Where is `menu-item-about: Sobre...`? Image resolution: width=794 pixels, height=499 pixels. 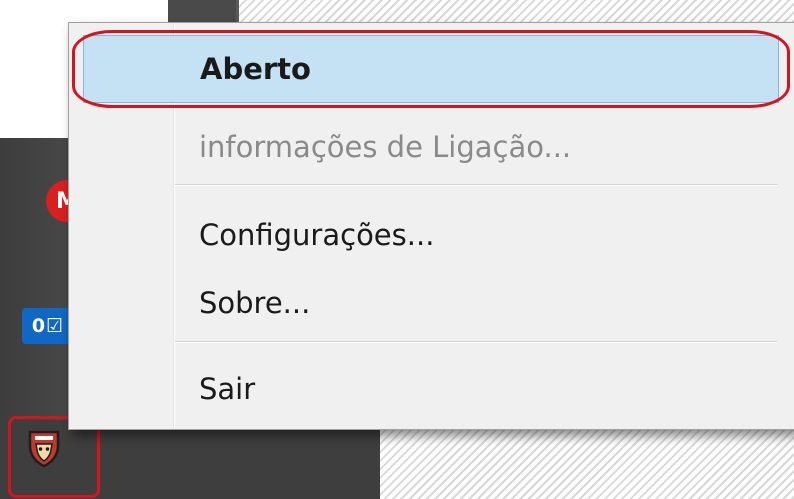 menu-item-about: Sobre... is located at coordinates (431, 303).